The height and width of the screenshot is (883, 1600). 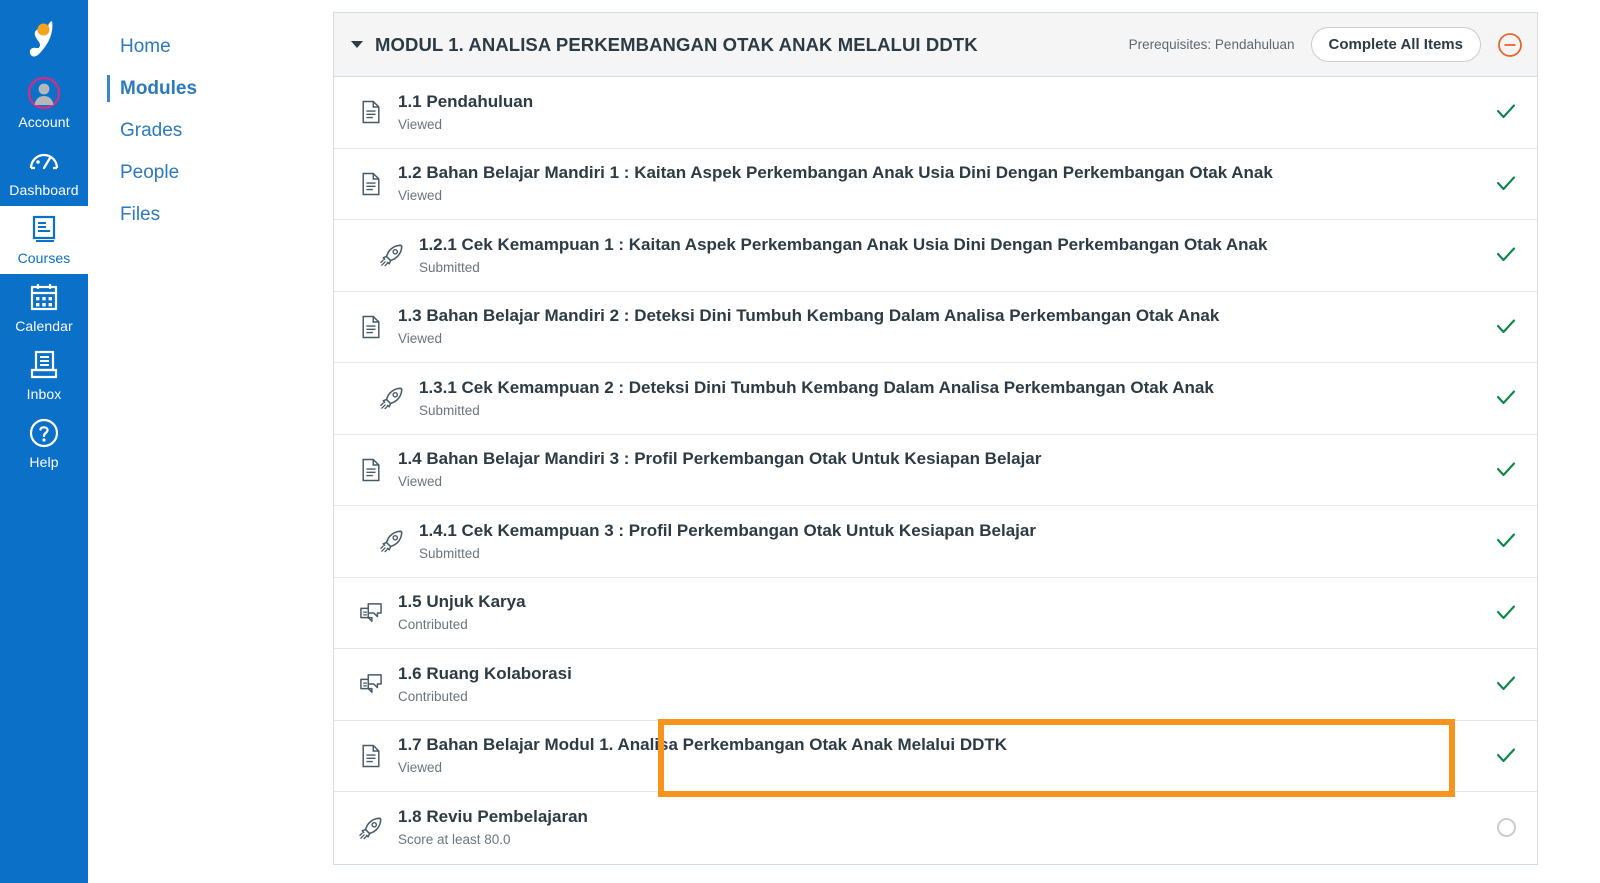 I want to click on global-nav-inbox: Inbox, so click(x=44, y=376).